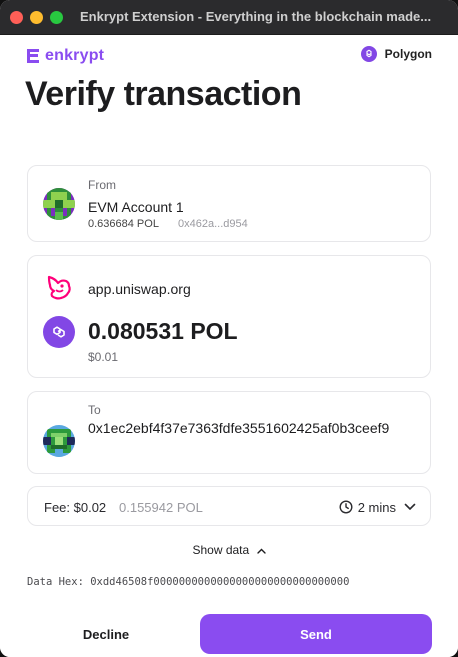 Image resolution: width=458 pixels, height=657 pixels. Describe the element at coordinates (59, 287) in the screenshot. I see `uniswap-logo-icon` at that location.